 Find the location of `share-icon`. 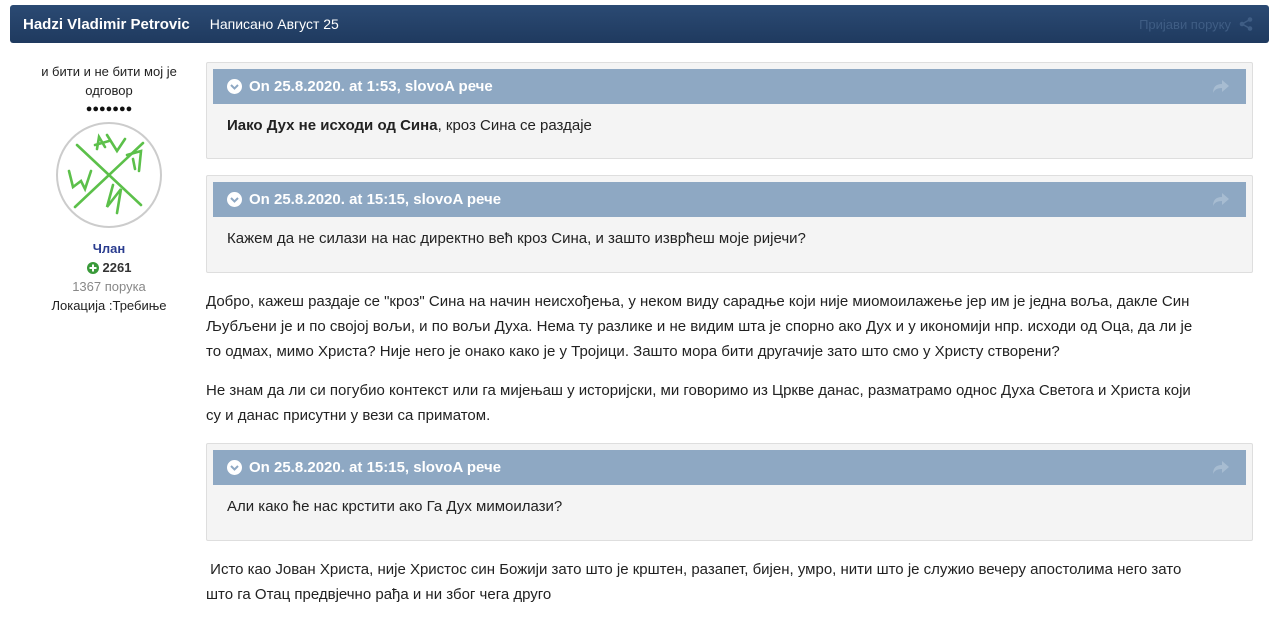

share-icon is located at coordinates (1246, 24).